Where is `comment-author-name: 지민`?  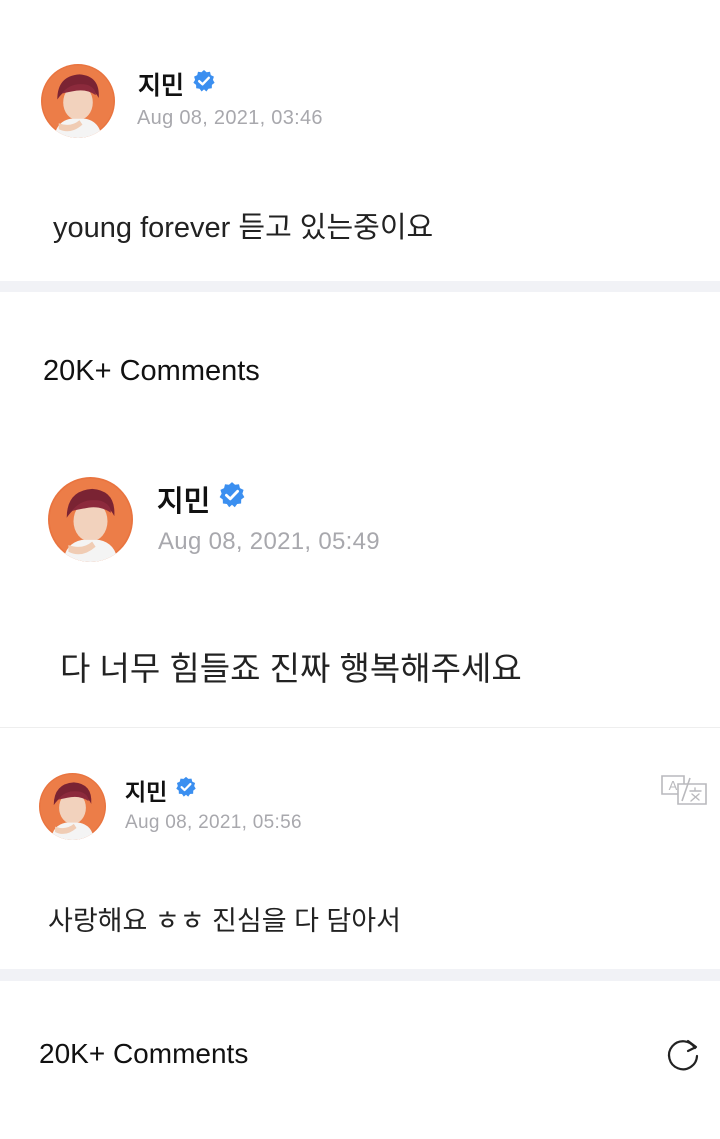
comment-author-name: 지민 is located at coordinates (184, 502).